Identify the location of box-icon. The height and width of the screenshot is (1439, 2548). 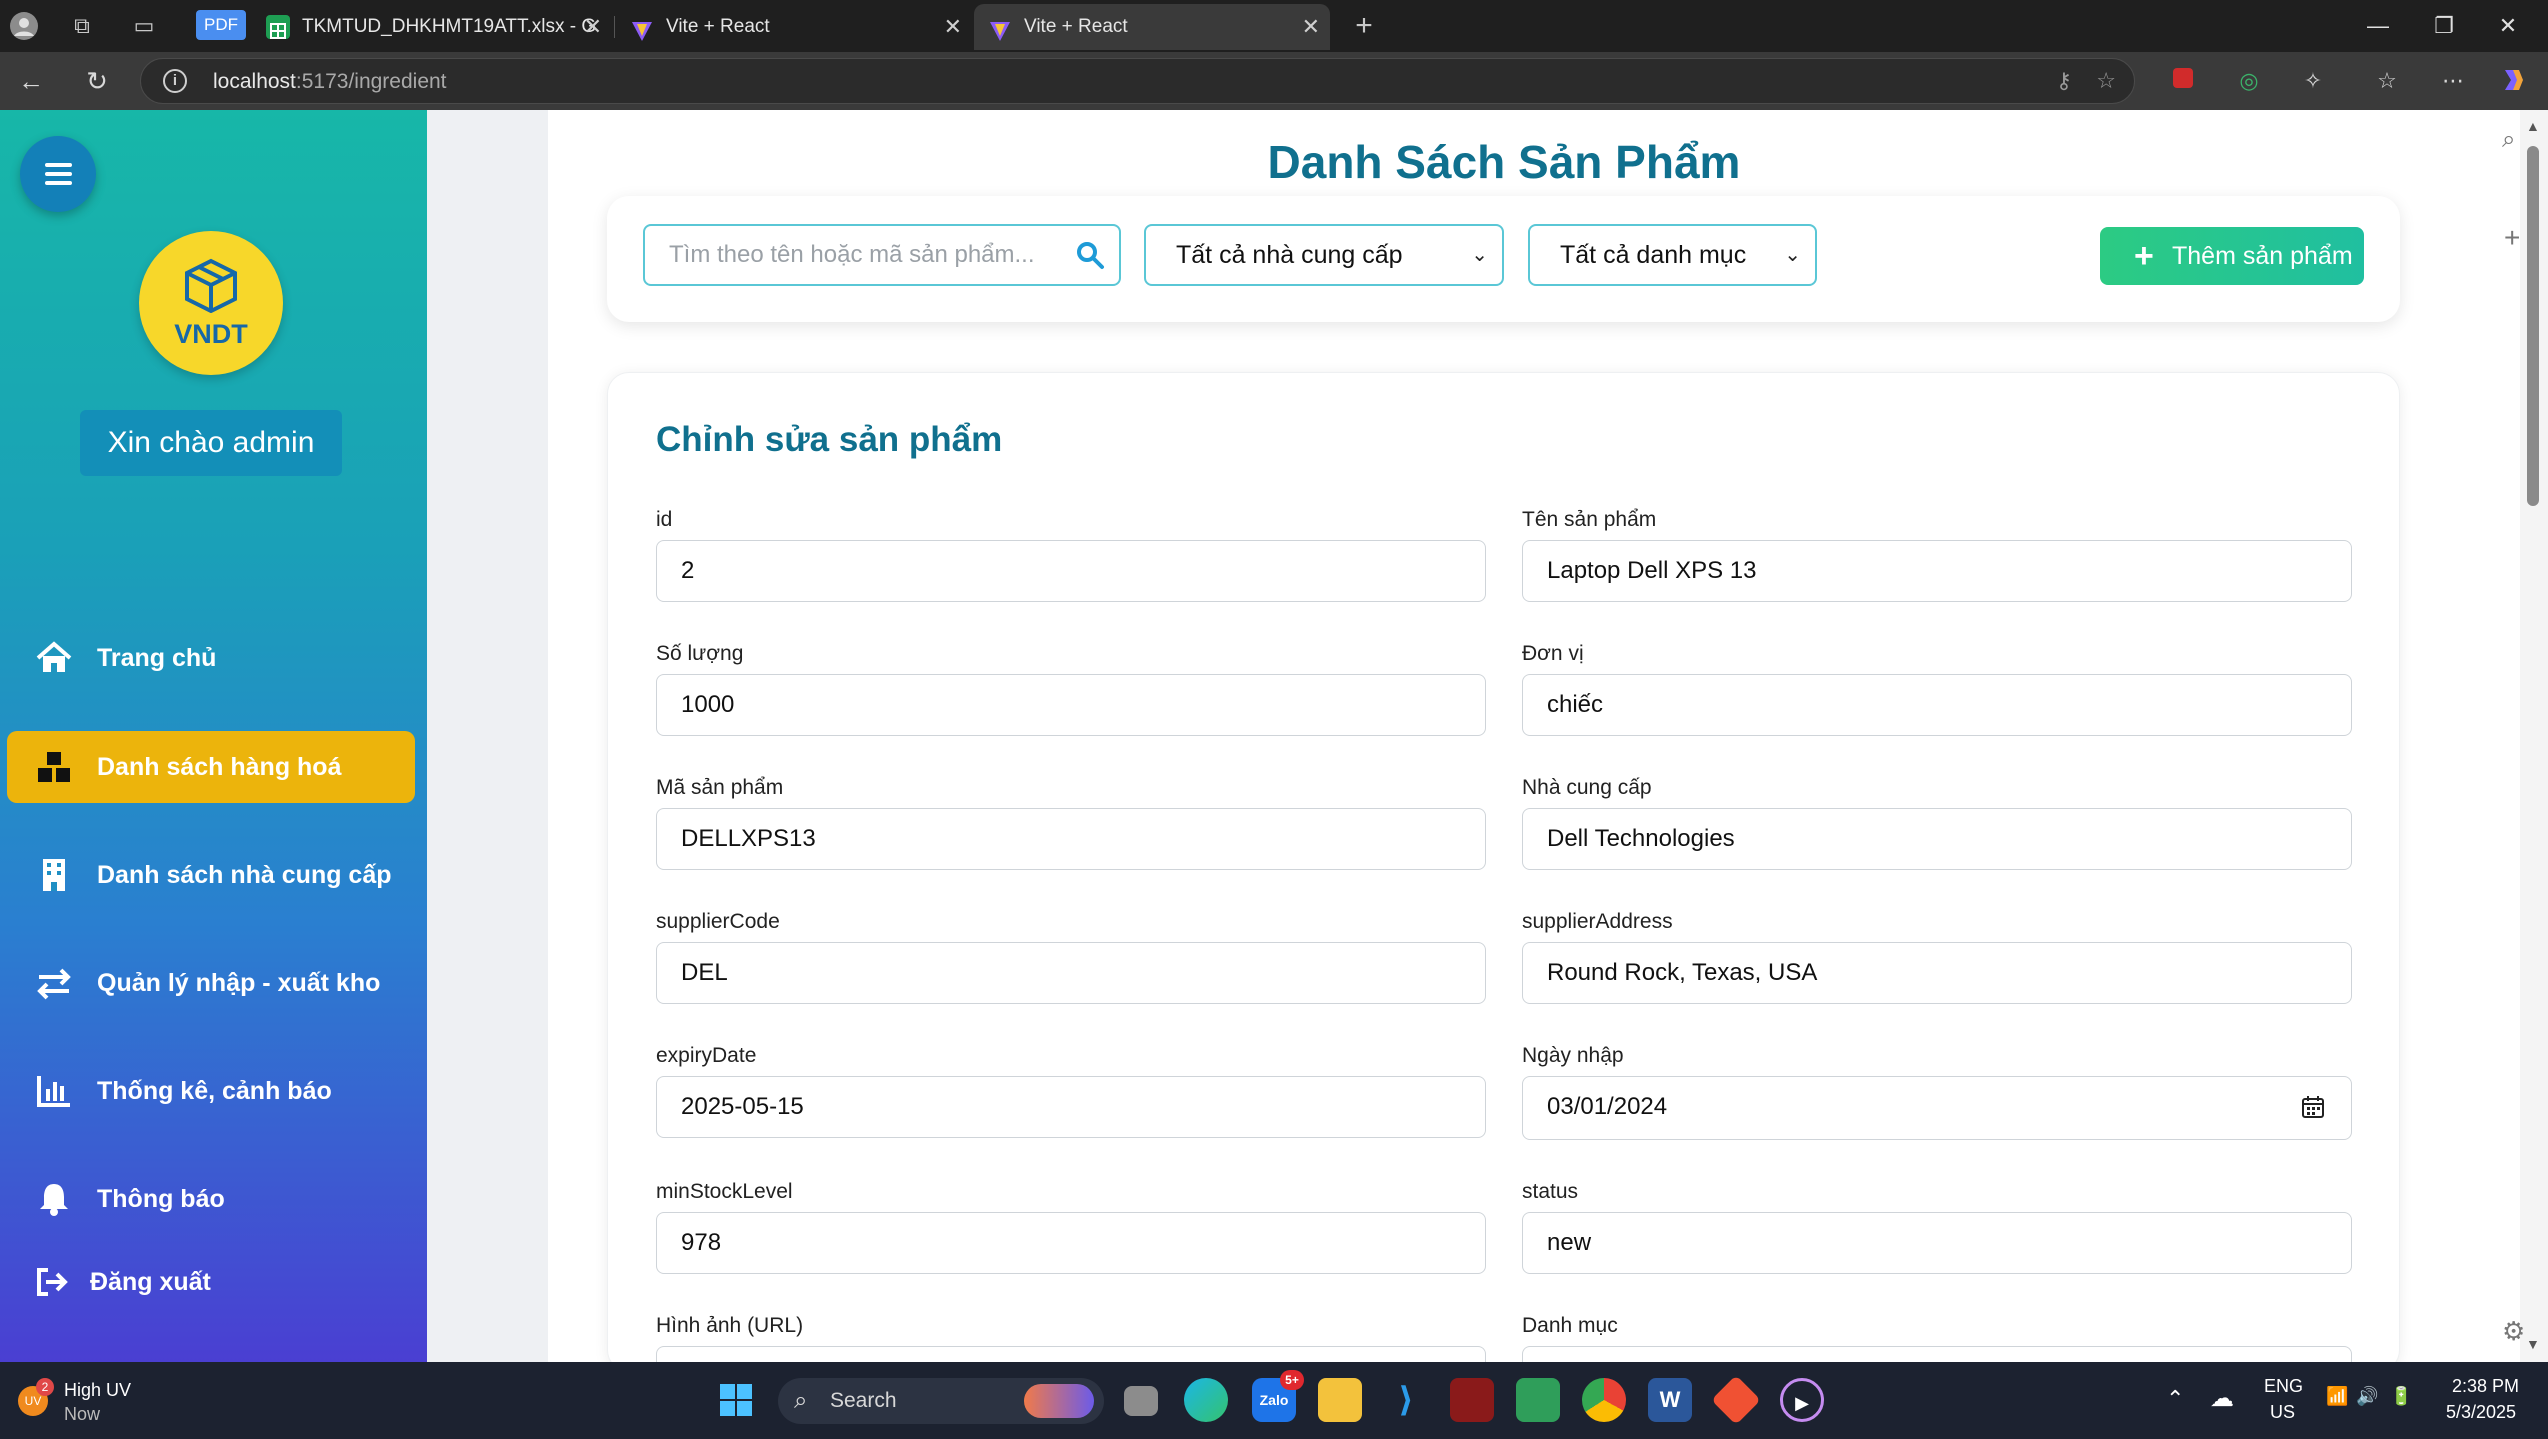
(211, 285).